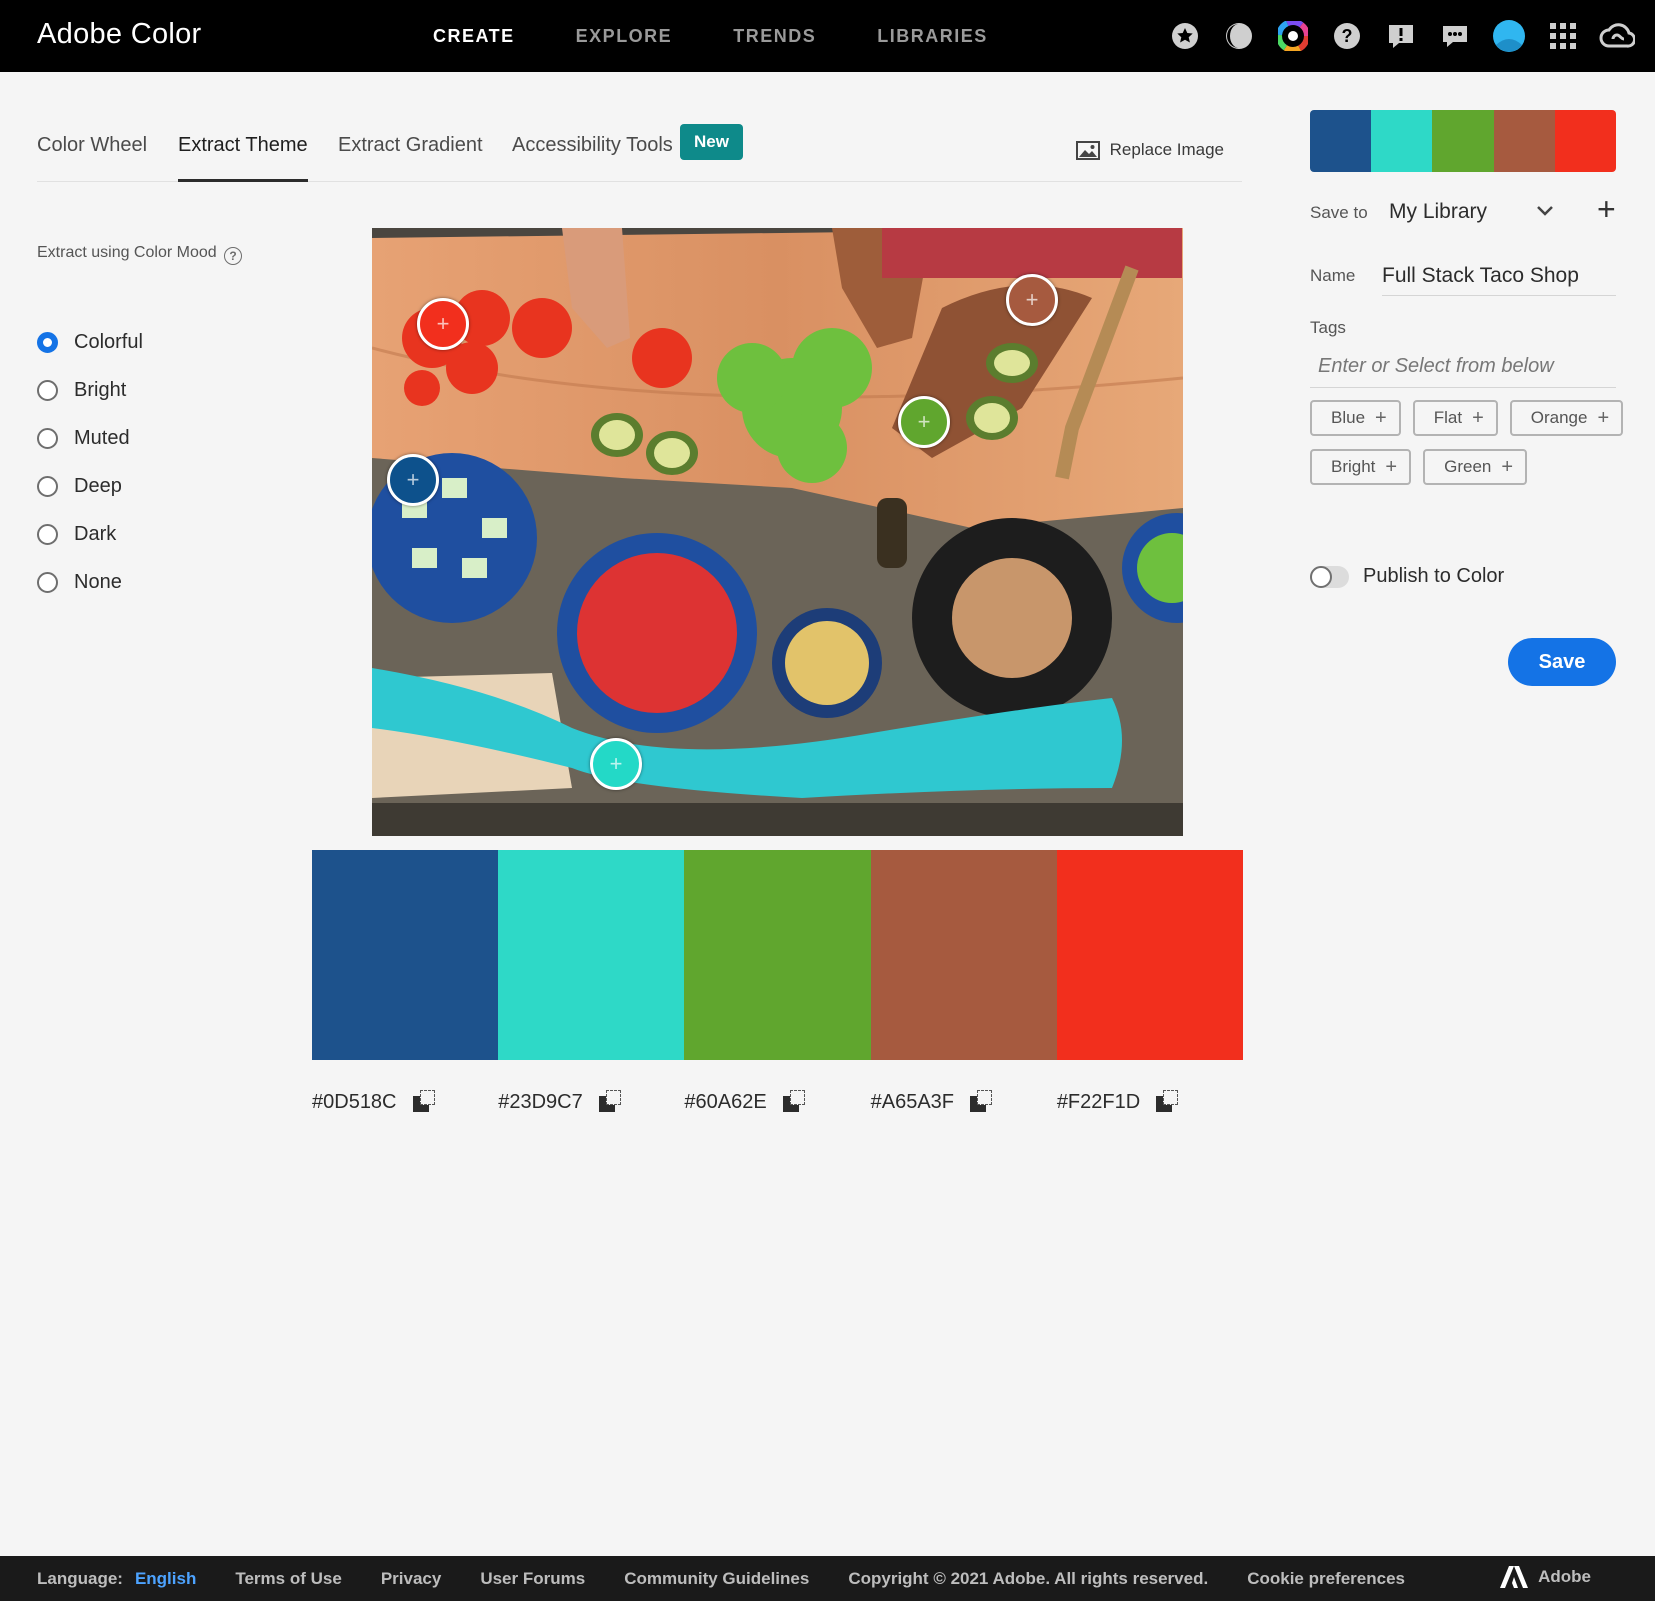 The image size is (1655, 1601). Describe the element at coordinates (1563, 36) in the screenshot. I see `apps-grid-icon` at that location.